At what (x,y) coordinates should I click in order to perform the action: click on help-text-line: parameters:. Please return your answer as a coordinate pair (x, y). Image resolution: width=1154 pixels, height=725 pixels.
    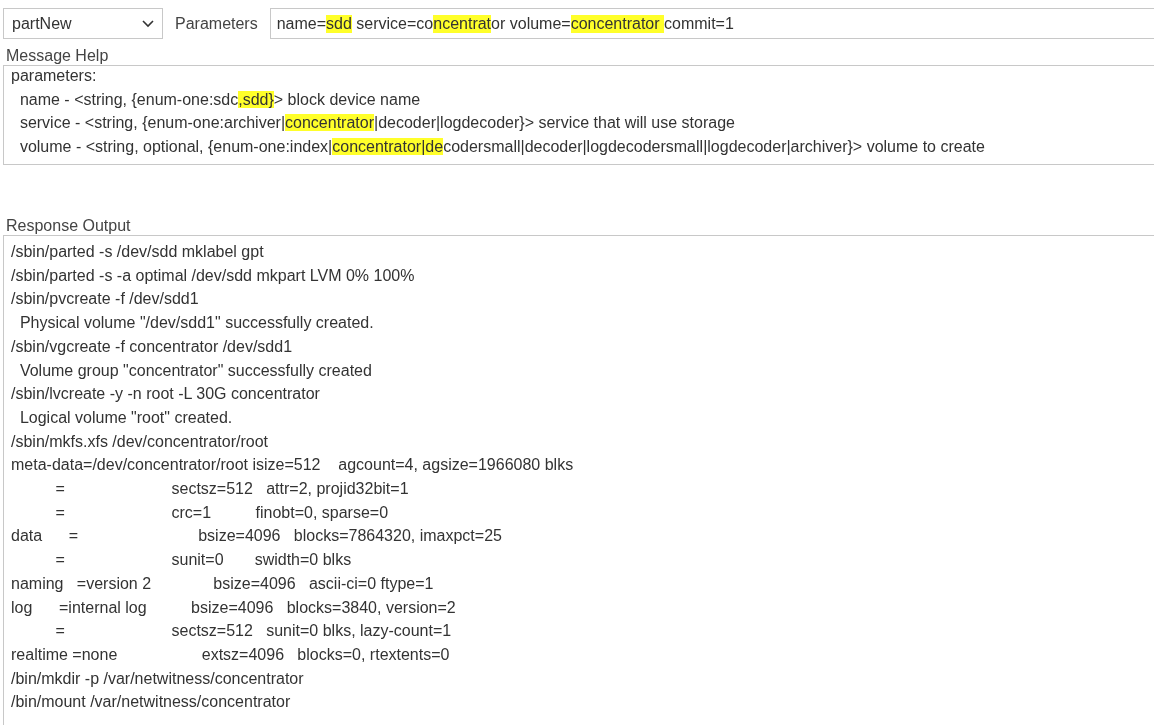
    Looking at the image, I should click on (54, 76).